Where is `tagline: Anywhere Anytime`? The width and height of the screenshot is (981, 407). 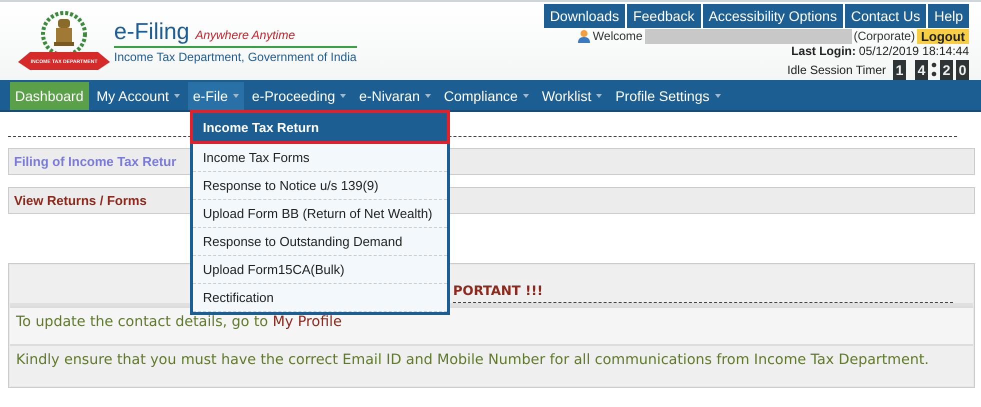 tagline: Anywhere Anytime is located at coordinates (245, 35).